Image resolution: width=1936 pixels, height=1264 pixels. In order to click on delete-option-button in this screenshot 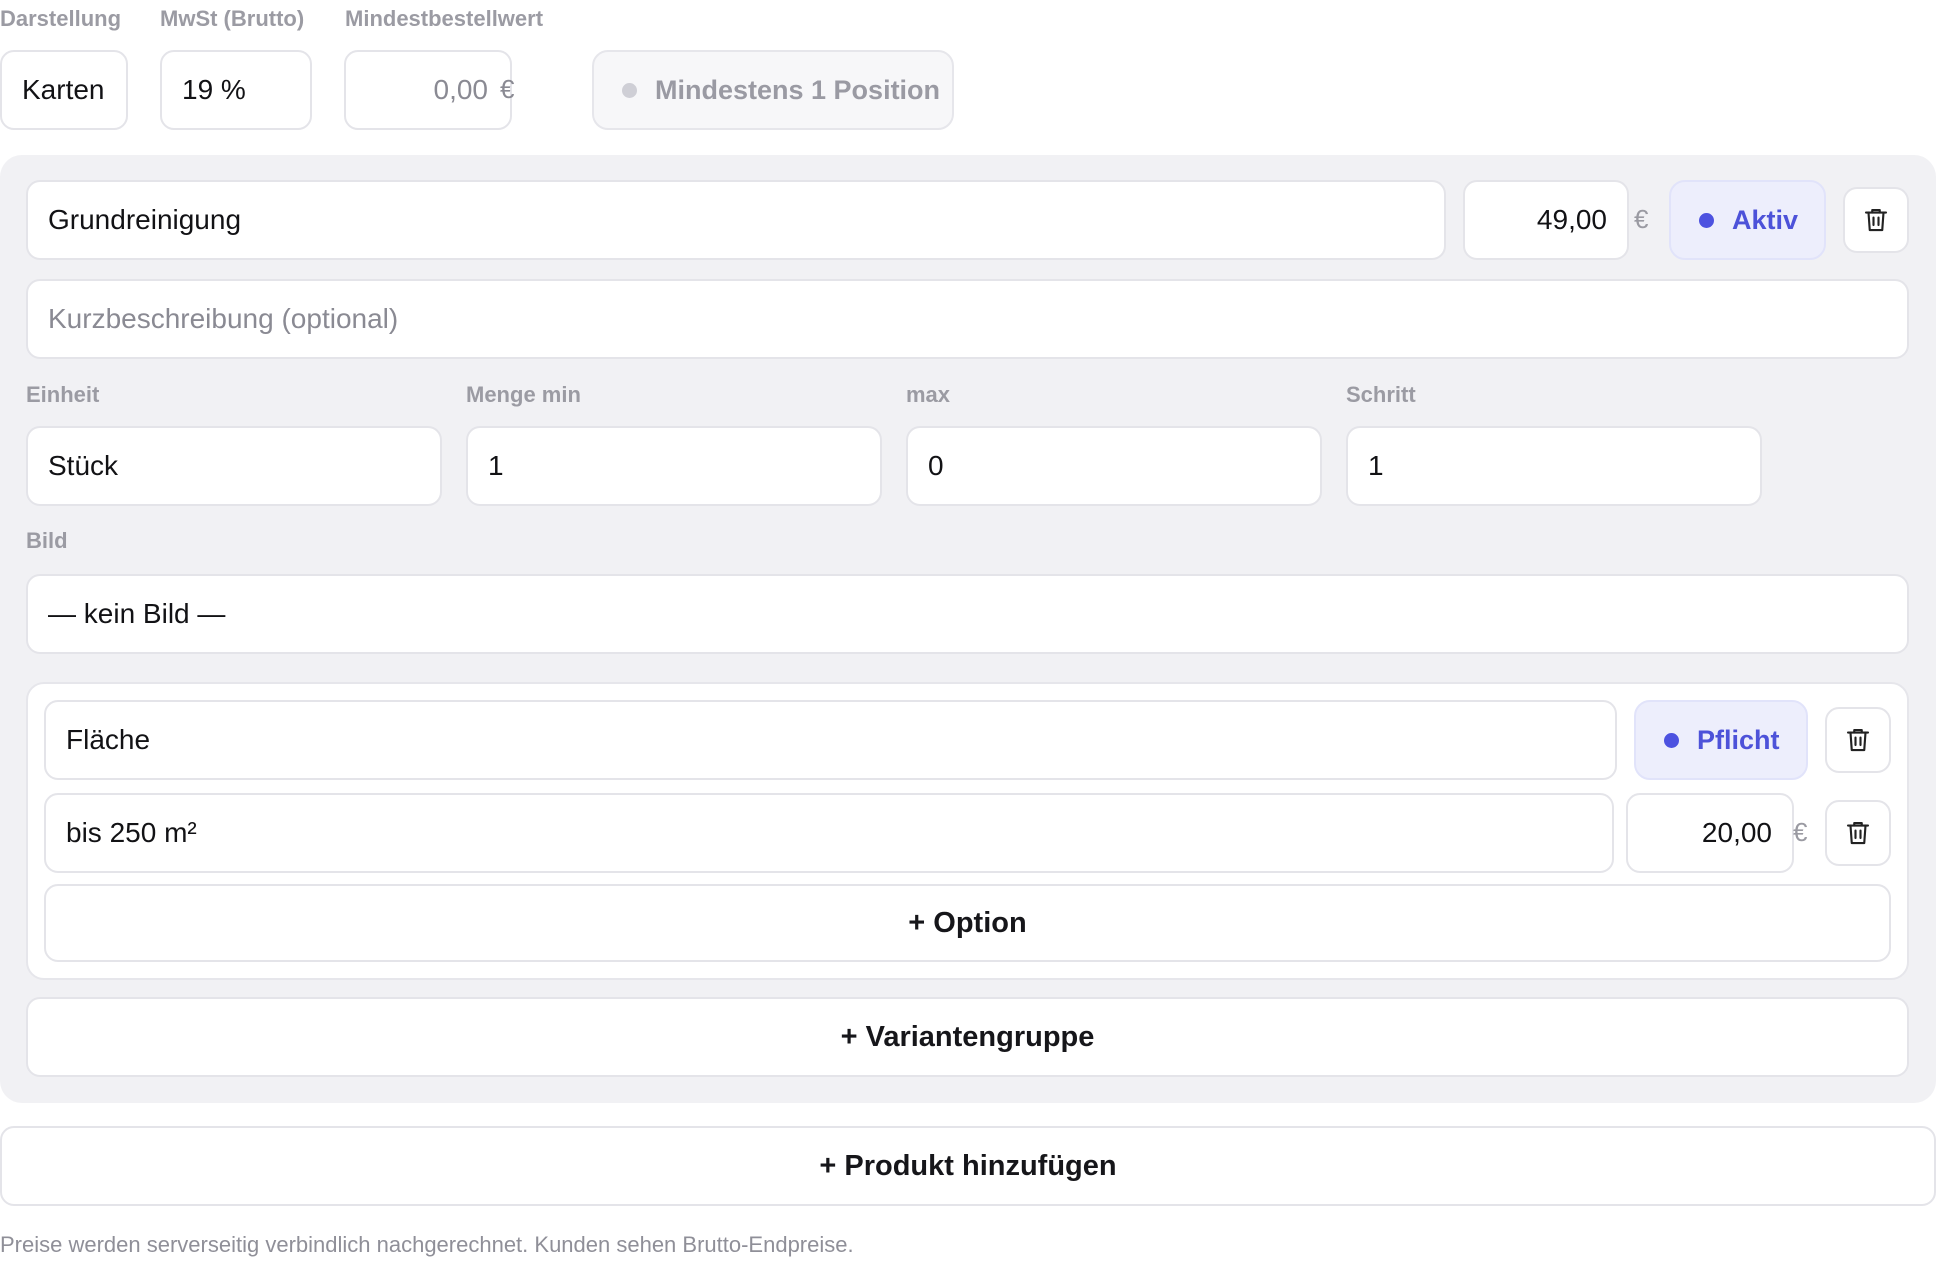, I will do `click(1858, 833)`.